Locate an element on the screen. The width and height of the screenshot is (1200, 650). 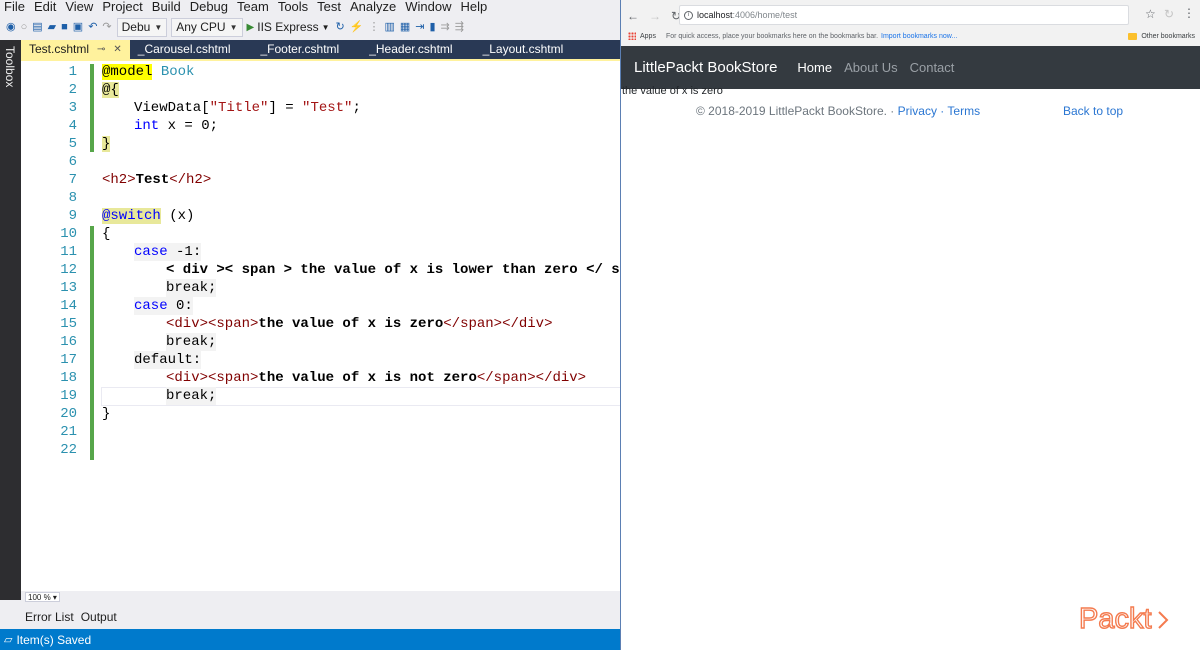
code-text: { is located at coordinates (106, 234).